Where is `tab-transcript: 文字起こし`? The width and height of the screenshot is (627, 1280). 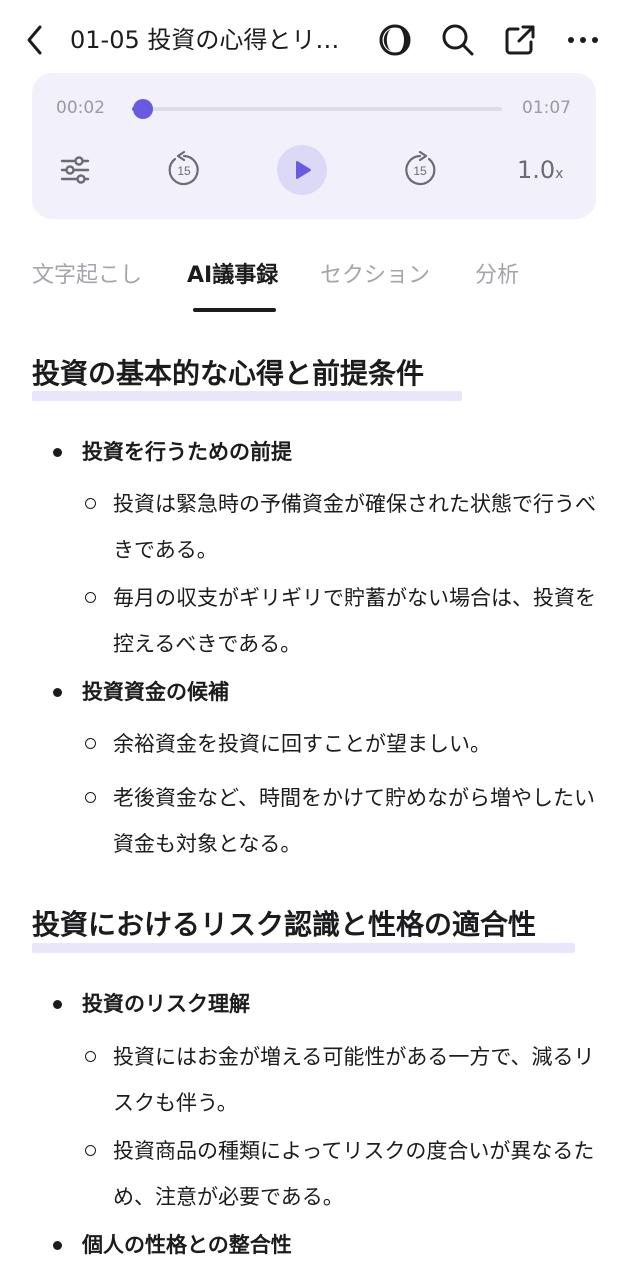
tab-transcript: 文字起こし is located at coordinates (87, 276).